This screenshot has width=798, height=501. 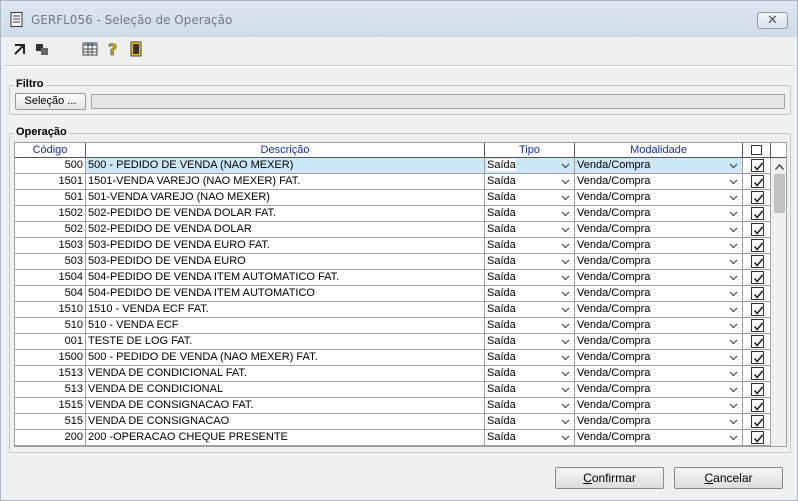 What do you see at coordinates (772, 20) in the screenshot?
I see `close-button: ✕` at bounding box center [772, 20].